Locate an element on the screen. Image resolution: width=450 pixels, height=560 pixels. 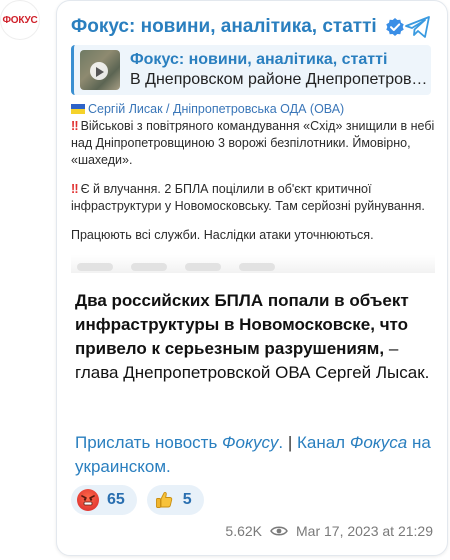
ukraine-flag-icon is located at coordinates (78, 109).